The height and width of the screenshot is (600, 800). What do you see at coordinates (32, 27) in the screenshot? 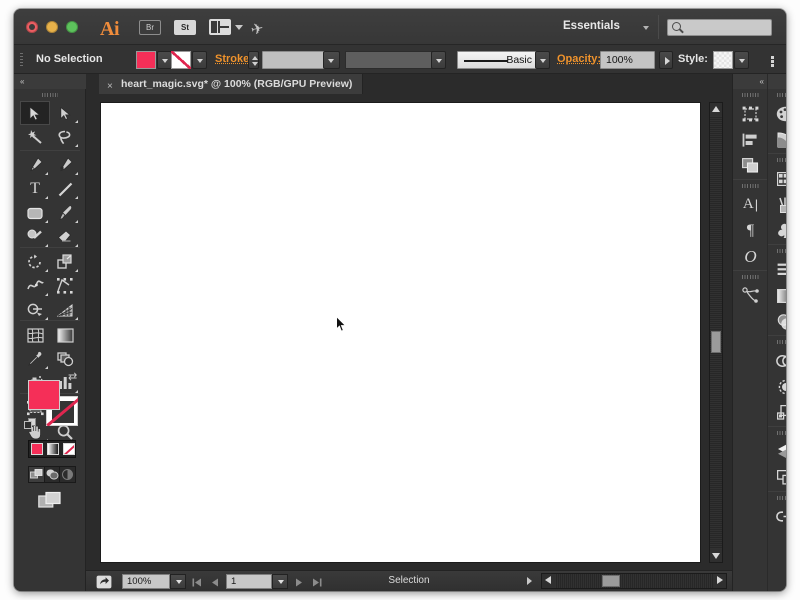
I see `close-window-button` at bounding box center [32, 27].